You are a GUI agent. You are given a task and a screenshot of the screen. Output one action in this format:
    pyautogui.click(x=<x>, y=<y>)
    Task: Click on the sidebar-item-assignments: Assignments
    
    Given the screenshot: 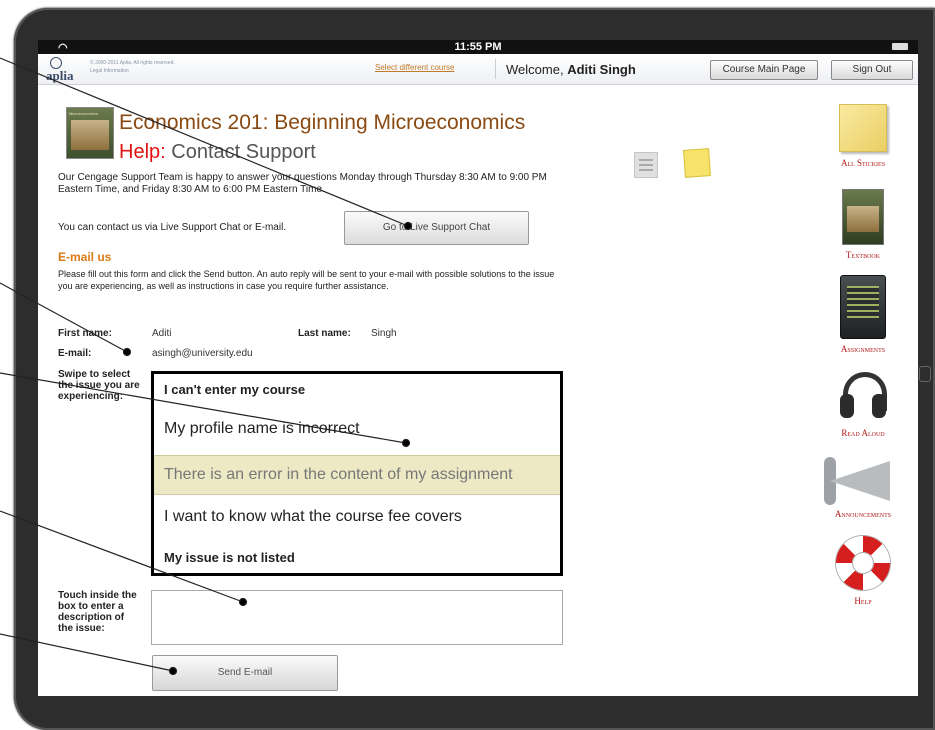 What is the action you would take?
    pyautogui.click(x=863, y=314)
    